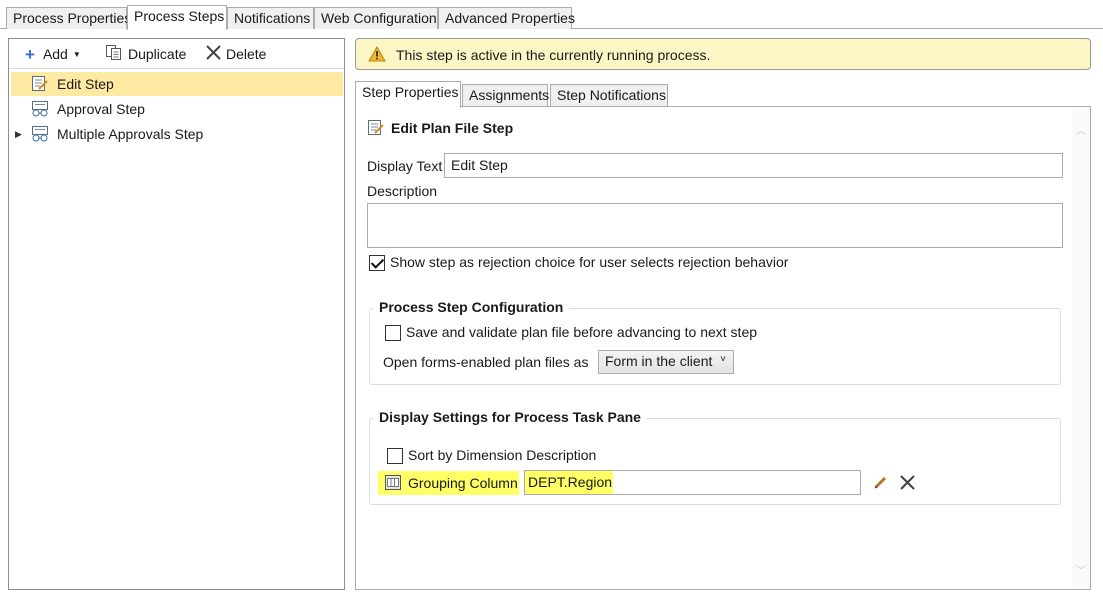 Image resolution: width=1103 pixels, height=599 pixels. What do you see at coordinates (505, 95) in the screenshot?
I see `tab-assignments: Assignments` at bounding box center [505, 95].